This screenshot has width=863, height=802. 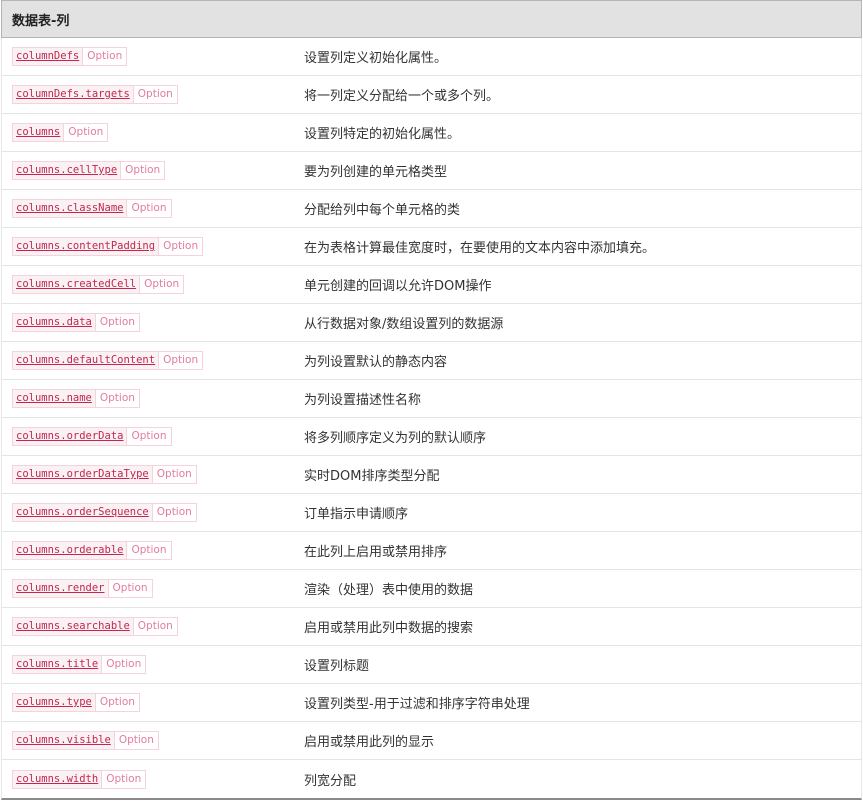 I want to click on option-description: 列宽分配, so click(x=330, y=781).